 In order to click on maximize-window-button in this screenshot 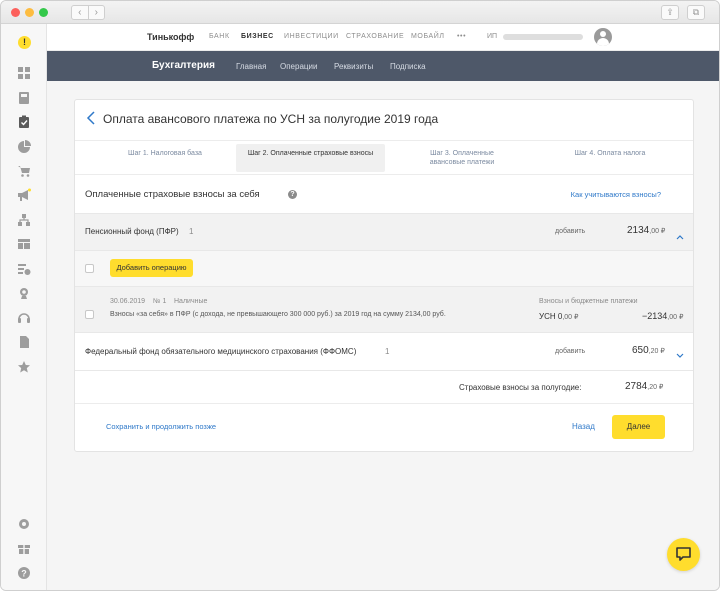, I will do `click(43, 12)`.